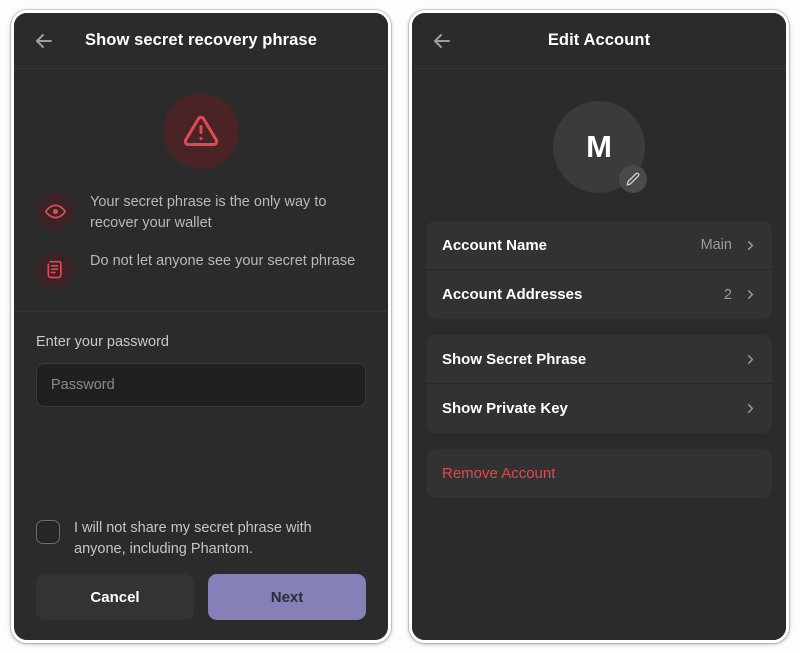 The image size is (800, 653). I want to click on secrets-group: Show Secret Phrase Show Private Key, so click(599, 384).